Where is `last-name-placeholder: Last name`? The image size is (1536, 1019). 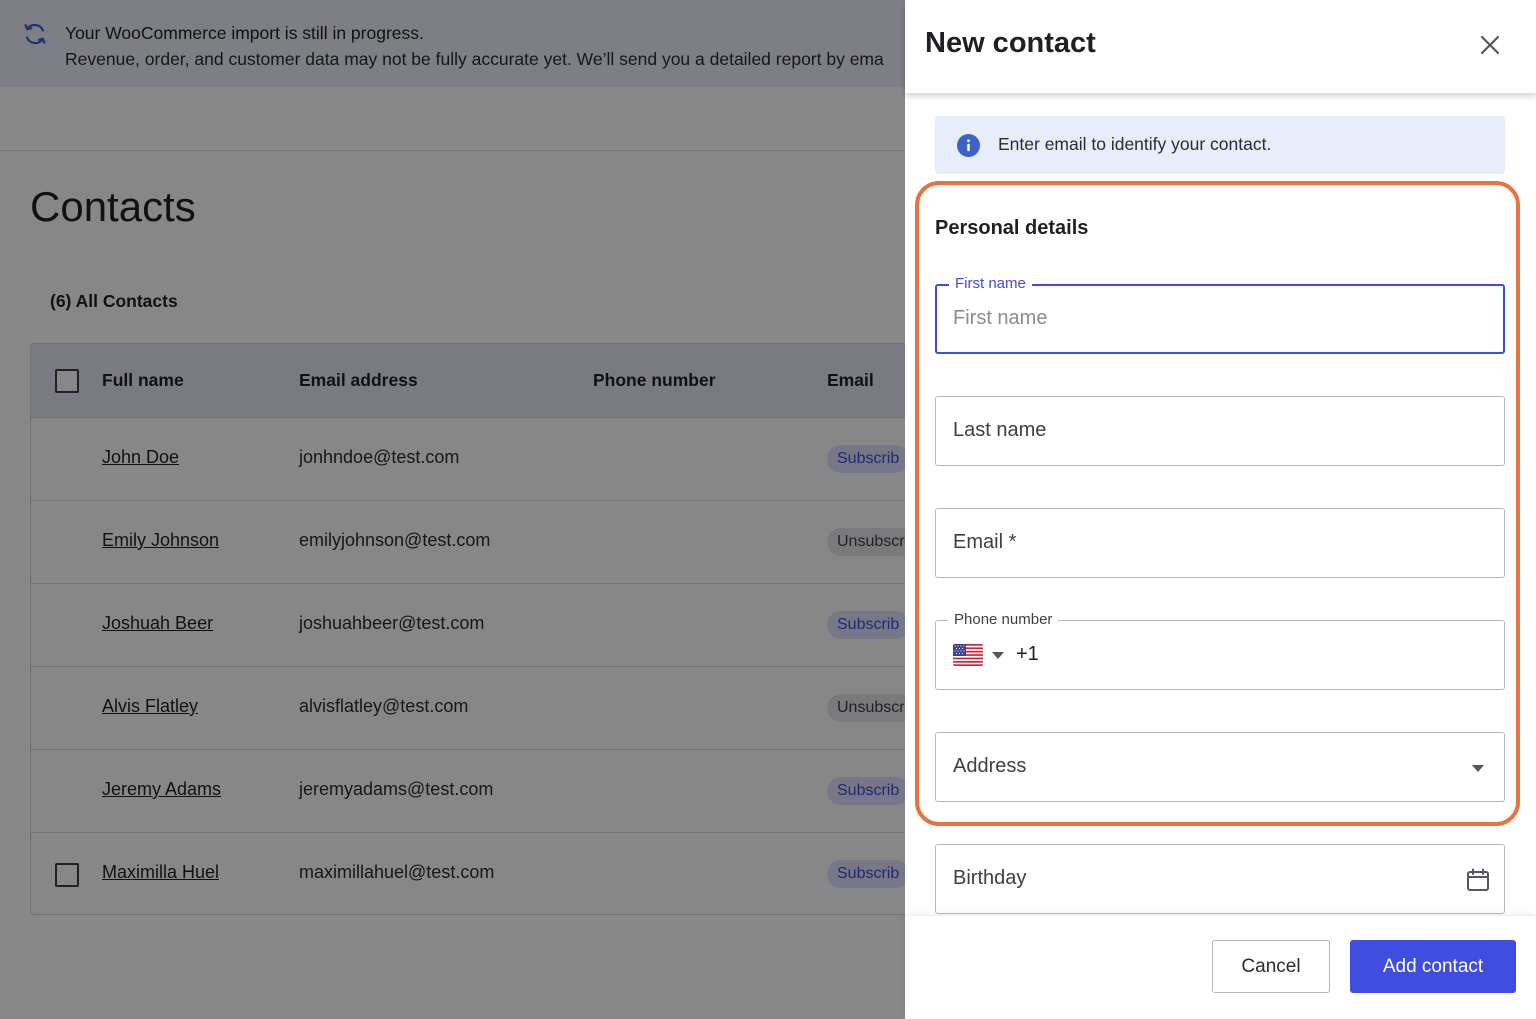
last-name-placeholder: Last name is located at coordinates (1000, 430).